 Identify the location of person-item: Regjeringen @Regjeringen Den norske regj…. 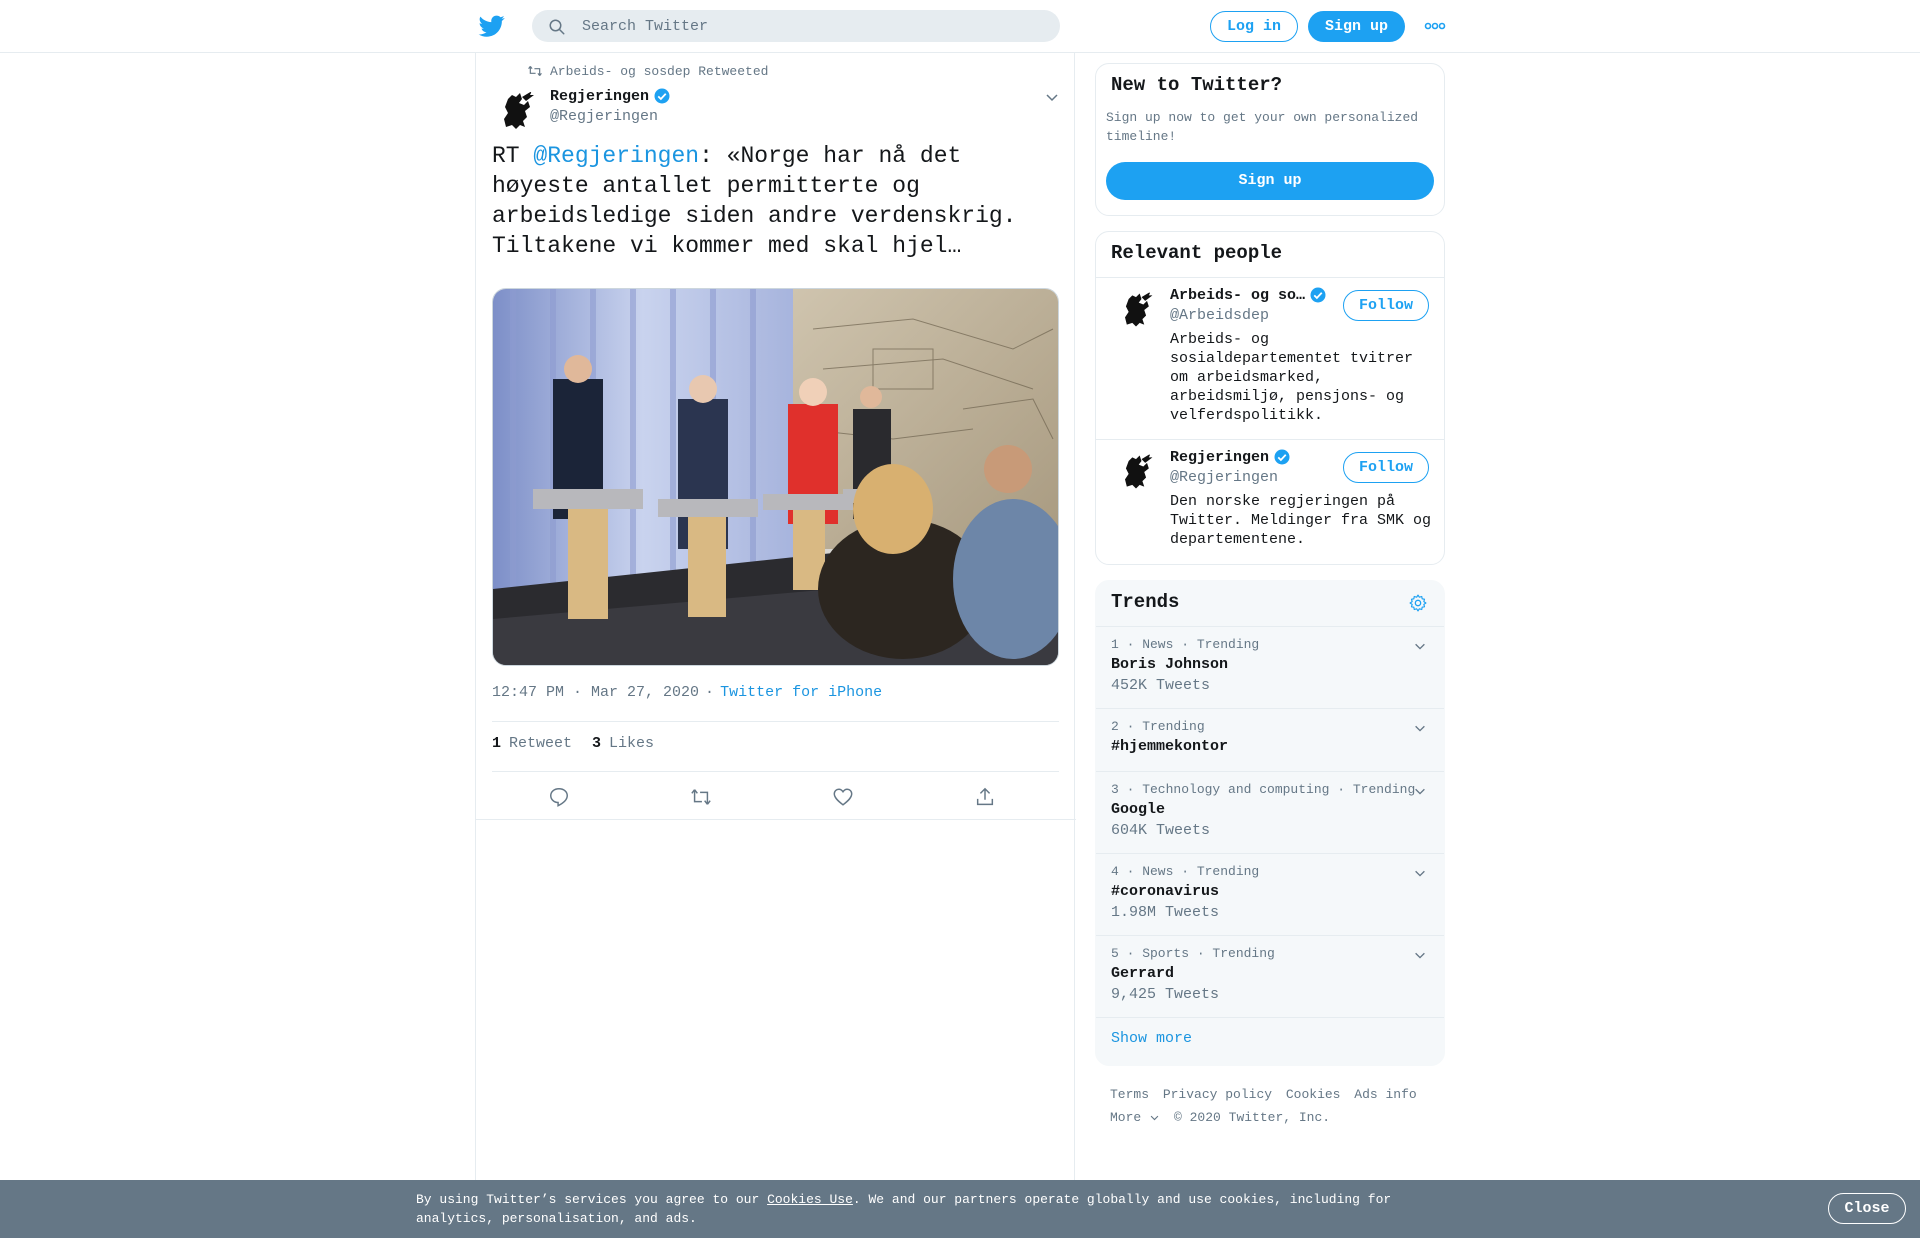
(1270, 502).